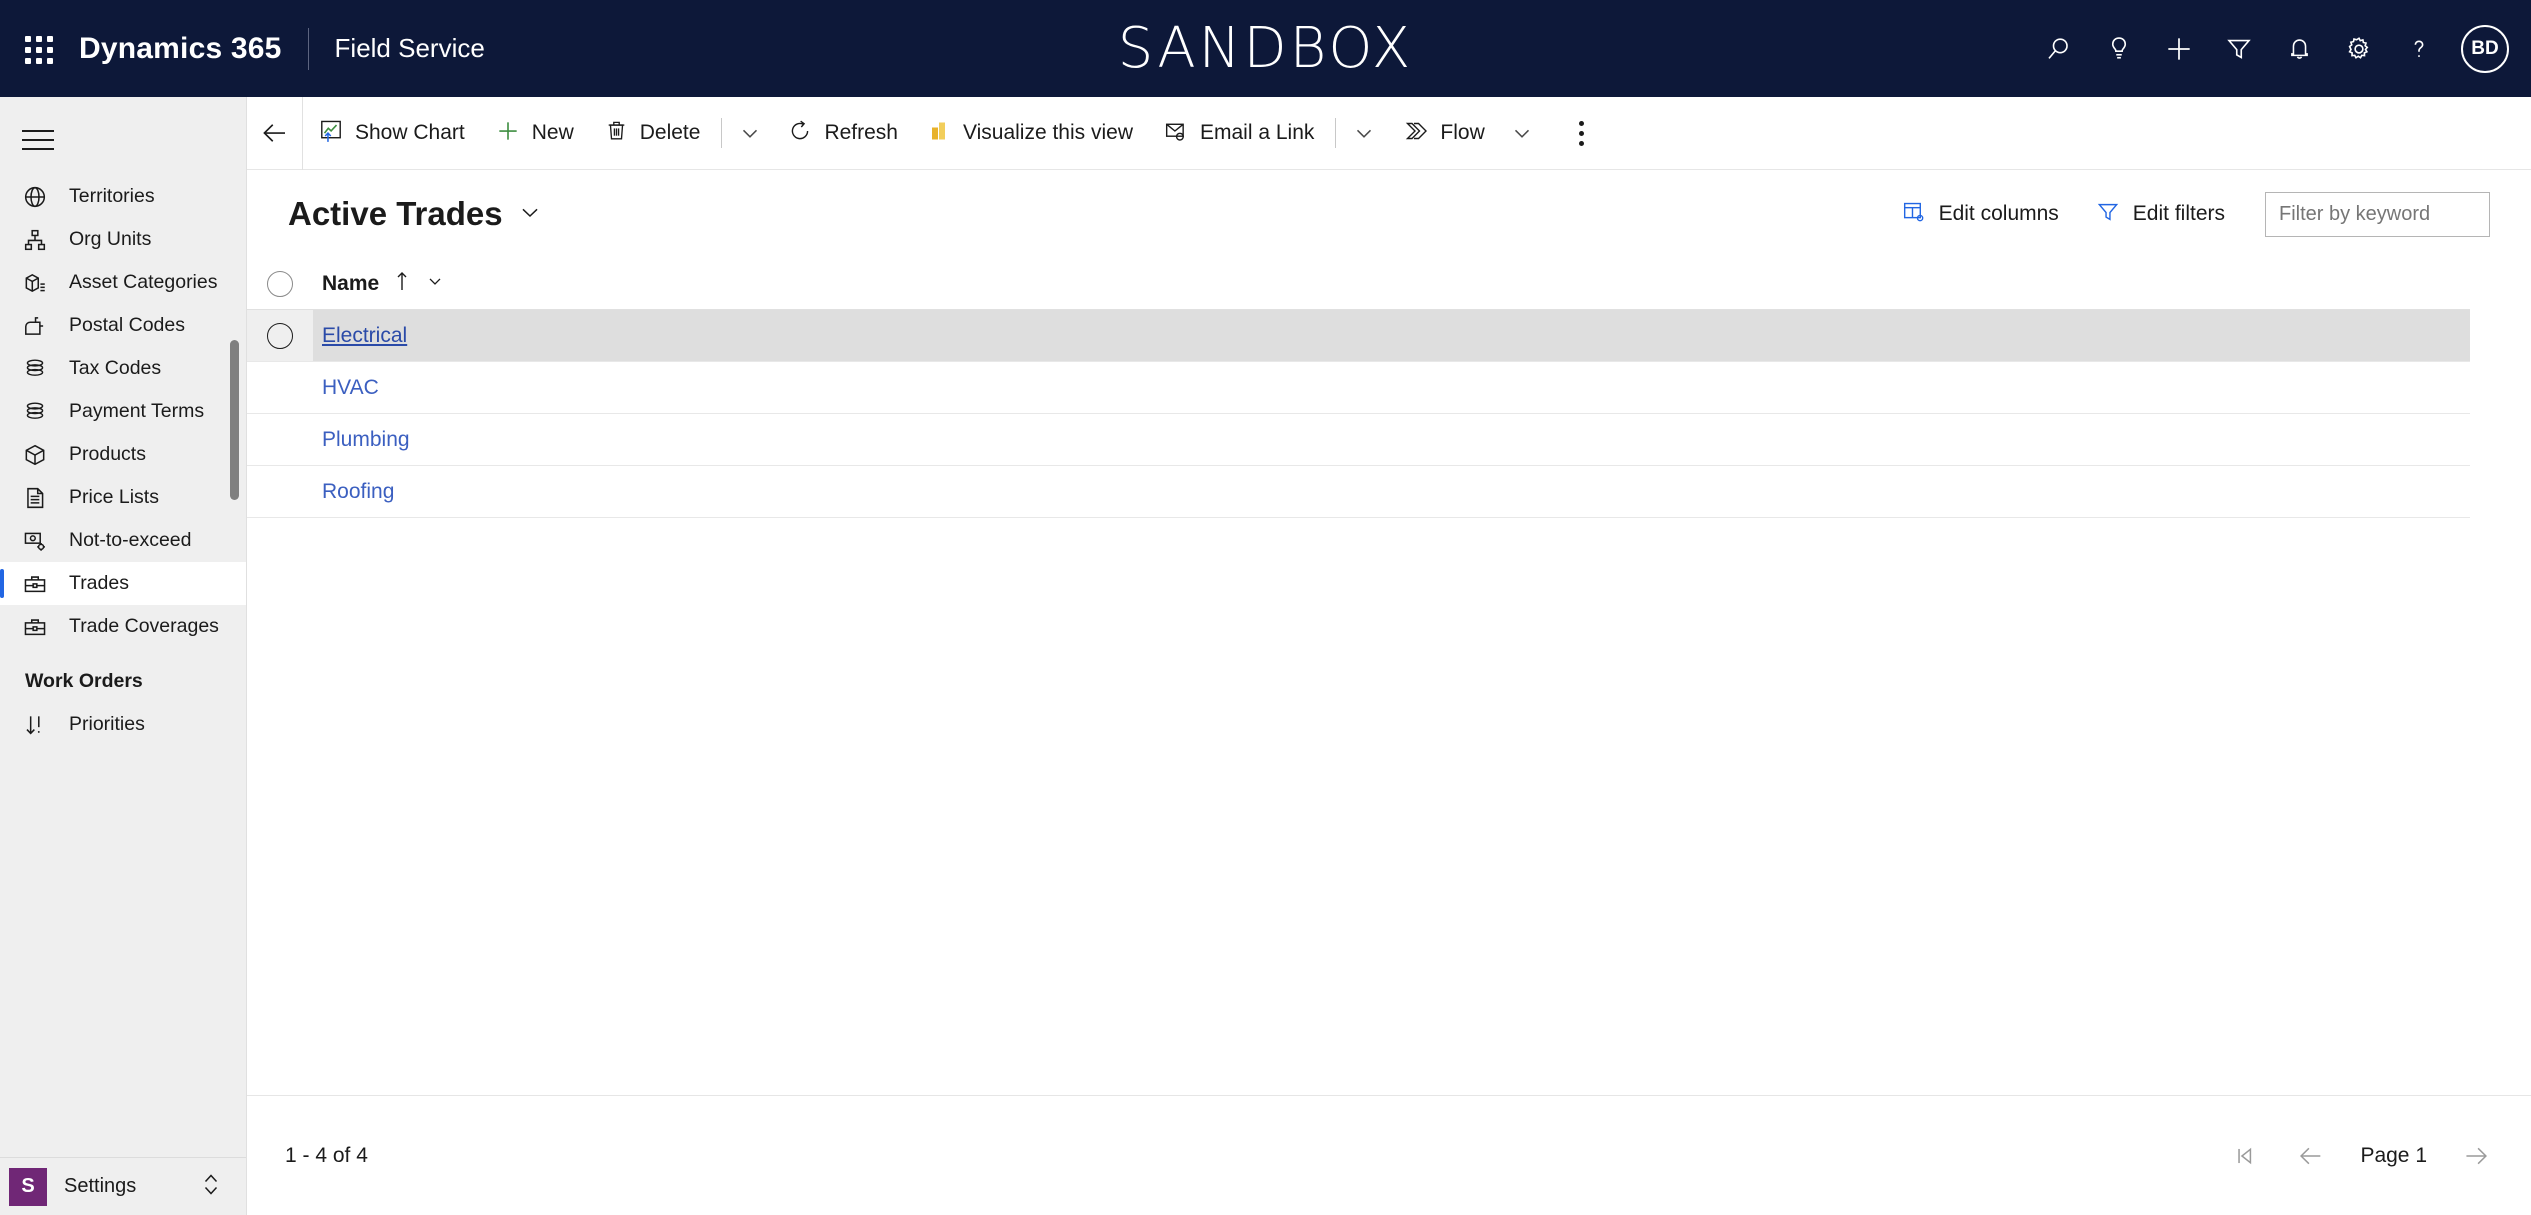 Image resolution: width=2531 pixels, height=1215 pixels. I want to click on edit-columns-button: Edit columns, so click(1980, 214).